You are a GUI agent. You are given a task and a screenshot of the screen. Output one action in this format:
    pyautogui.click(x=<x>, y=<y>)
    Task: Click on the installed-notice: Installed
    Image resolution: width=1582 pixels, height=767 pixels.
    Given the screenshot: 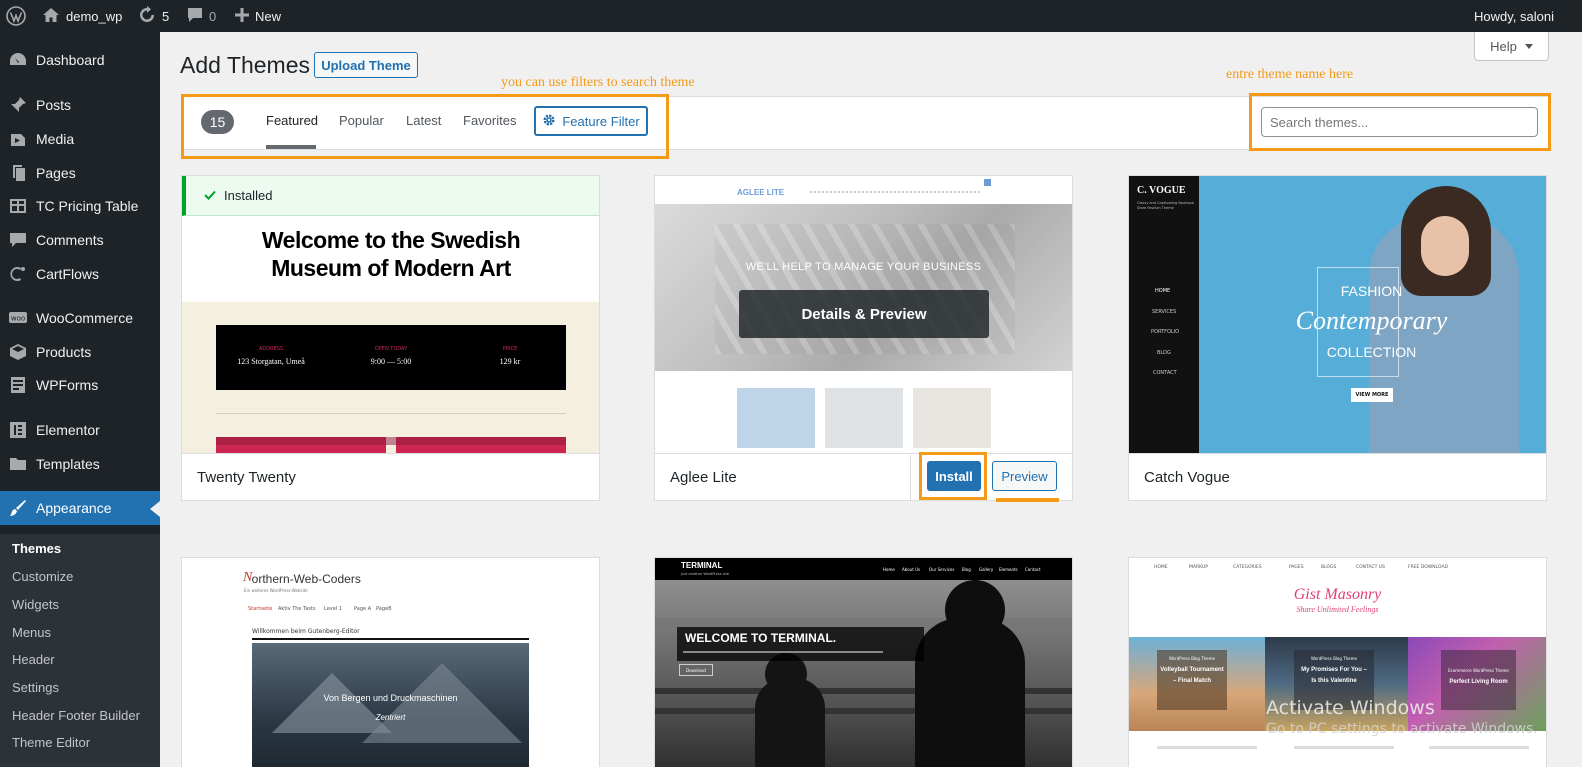 What is the action you would take?
    pyautogui.click(x=390, y=196)
    